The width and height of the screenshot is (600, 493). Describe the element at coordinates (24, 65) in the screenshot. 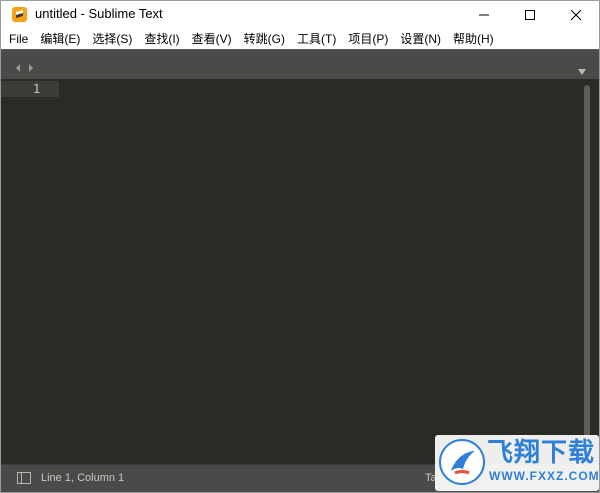

I see `tab-navigation` at that location.